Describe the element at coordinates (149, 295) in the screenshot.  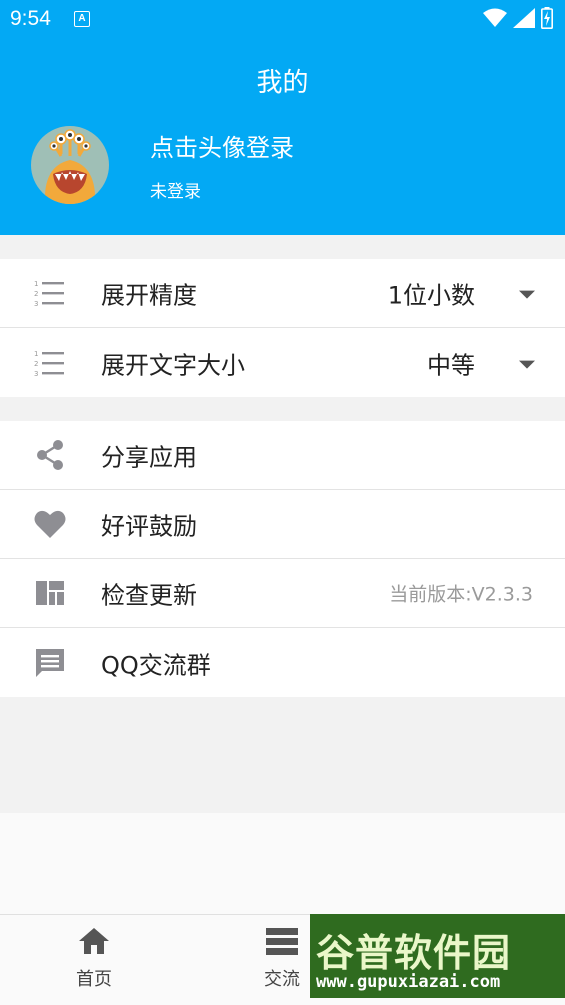
I see `setting-label: 展开精度` at that location.